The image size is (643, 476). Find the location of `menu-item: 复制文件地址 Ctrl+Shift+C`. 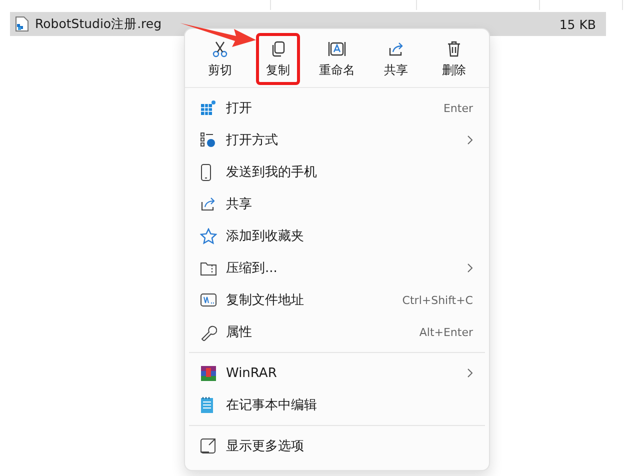

menu-item: 复制文件地址 Ctrl+Shift+C is located at coordinates (337, 300).